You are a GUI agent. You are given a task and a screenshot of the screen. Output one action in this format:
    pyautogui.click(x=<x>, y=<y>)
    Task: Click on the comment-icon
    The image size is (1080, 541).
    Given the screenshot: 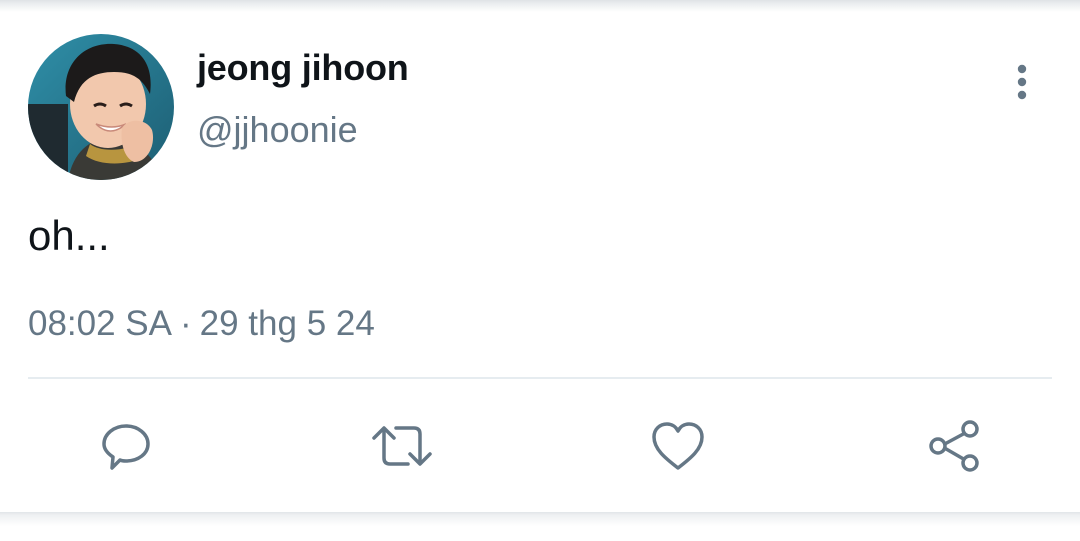 What is the action you would take?
    pyautogui.click(x=126, y=447)
    